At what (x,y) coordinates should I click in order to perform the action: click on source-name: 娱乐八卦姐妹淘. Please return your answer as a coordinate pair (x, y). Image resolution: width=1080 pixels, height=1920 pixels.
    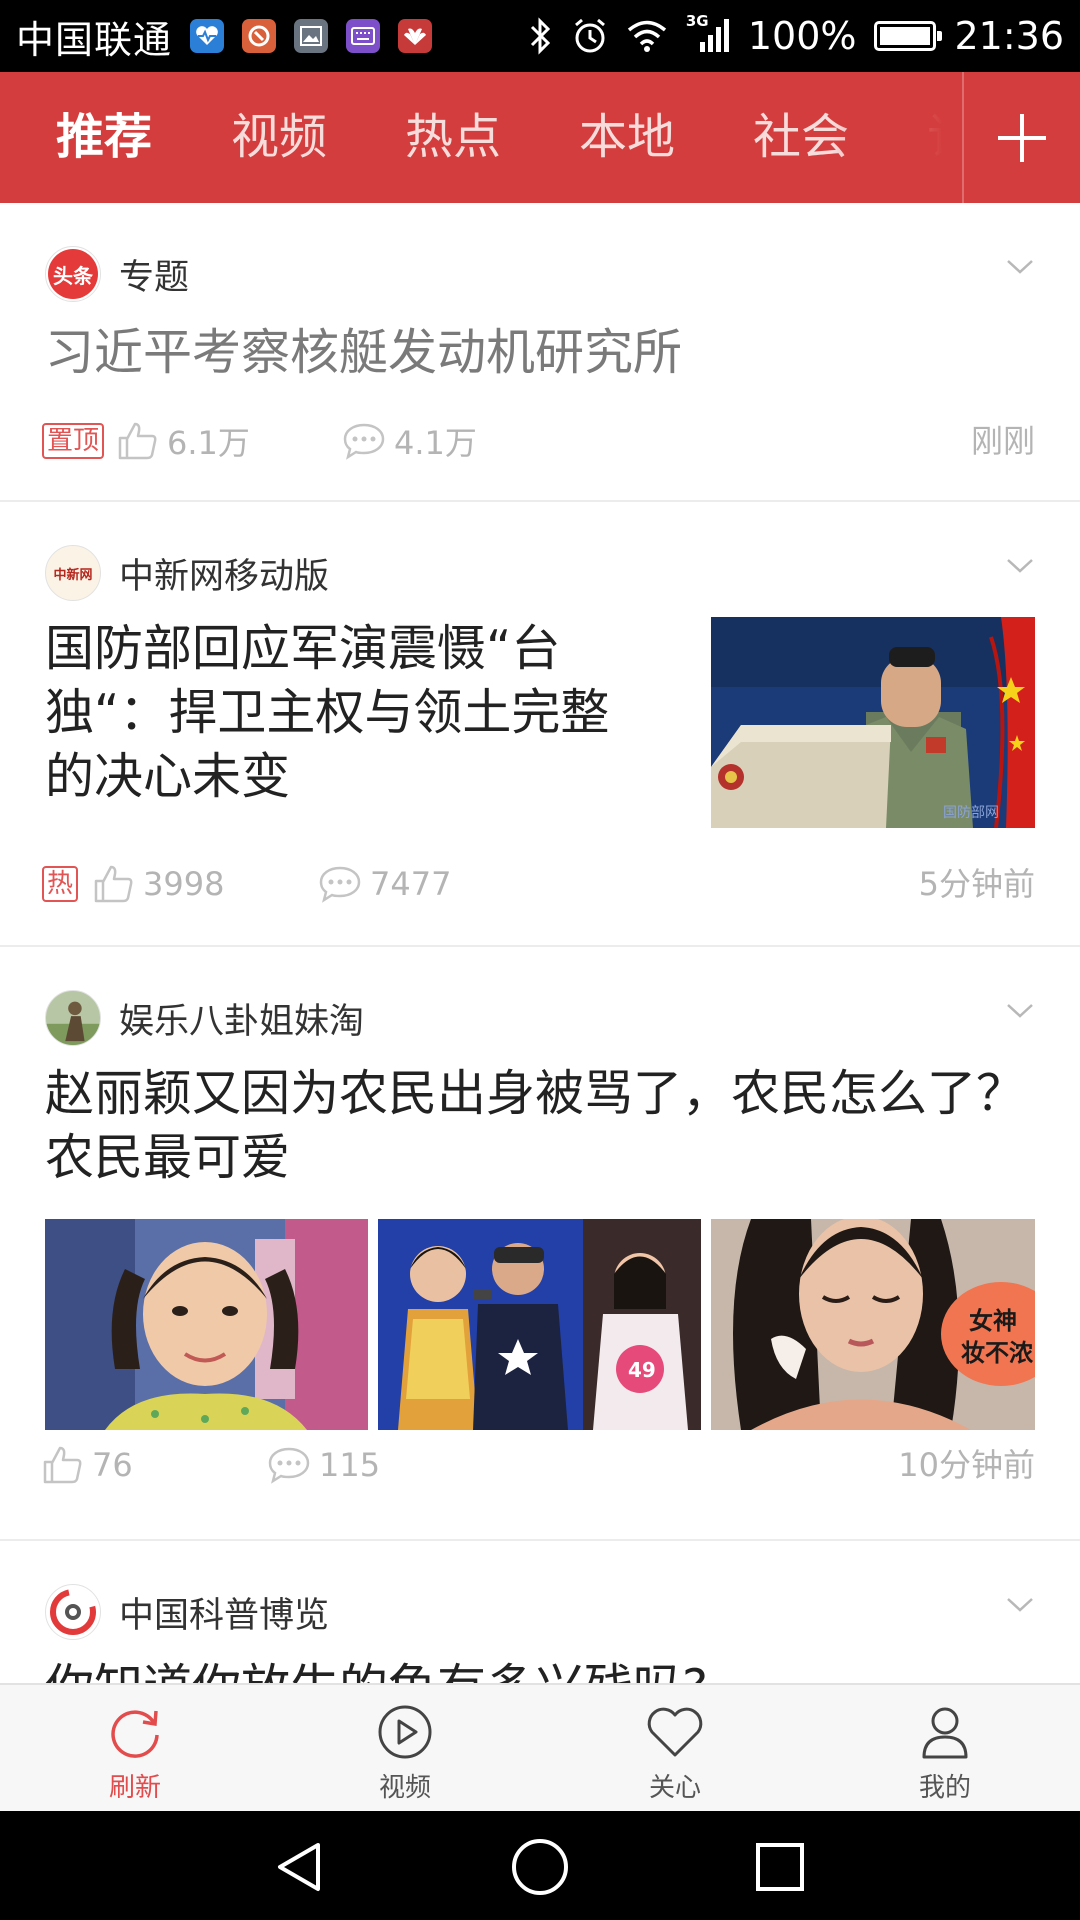
    Looking at the image, I should click on (241, 1018).